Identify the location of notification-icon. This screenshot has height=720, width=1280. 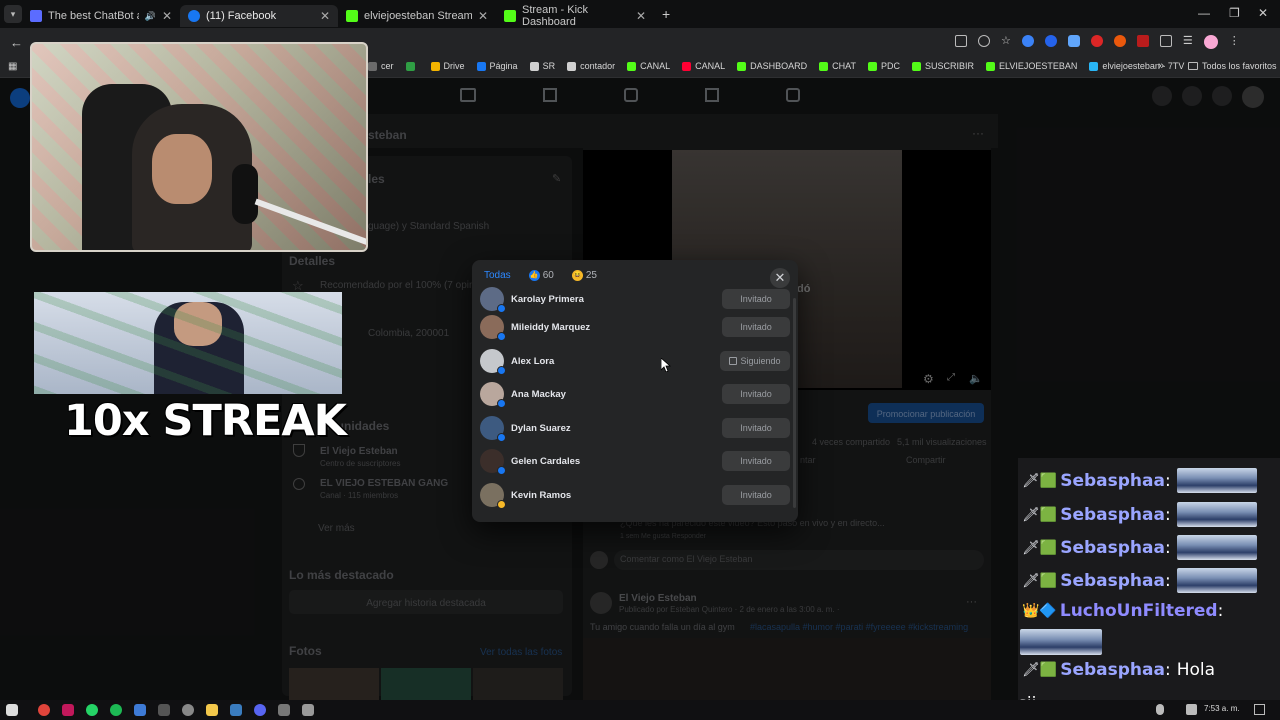
(1259, 709).